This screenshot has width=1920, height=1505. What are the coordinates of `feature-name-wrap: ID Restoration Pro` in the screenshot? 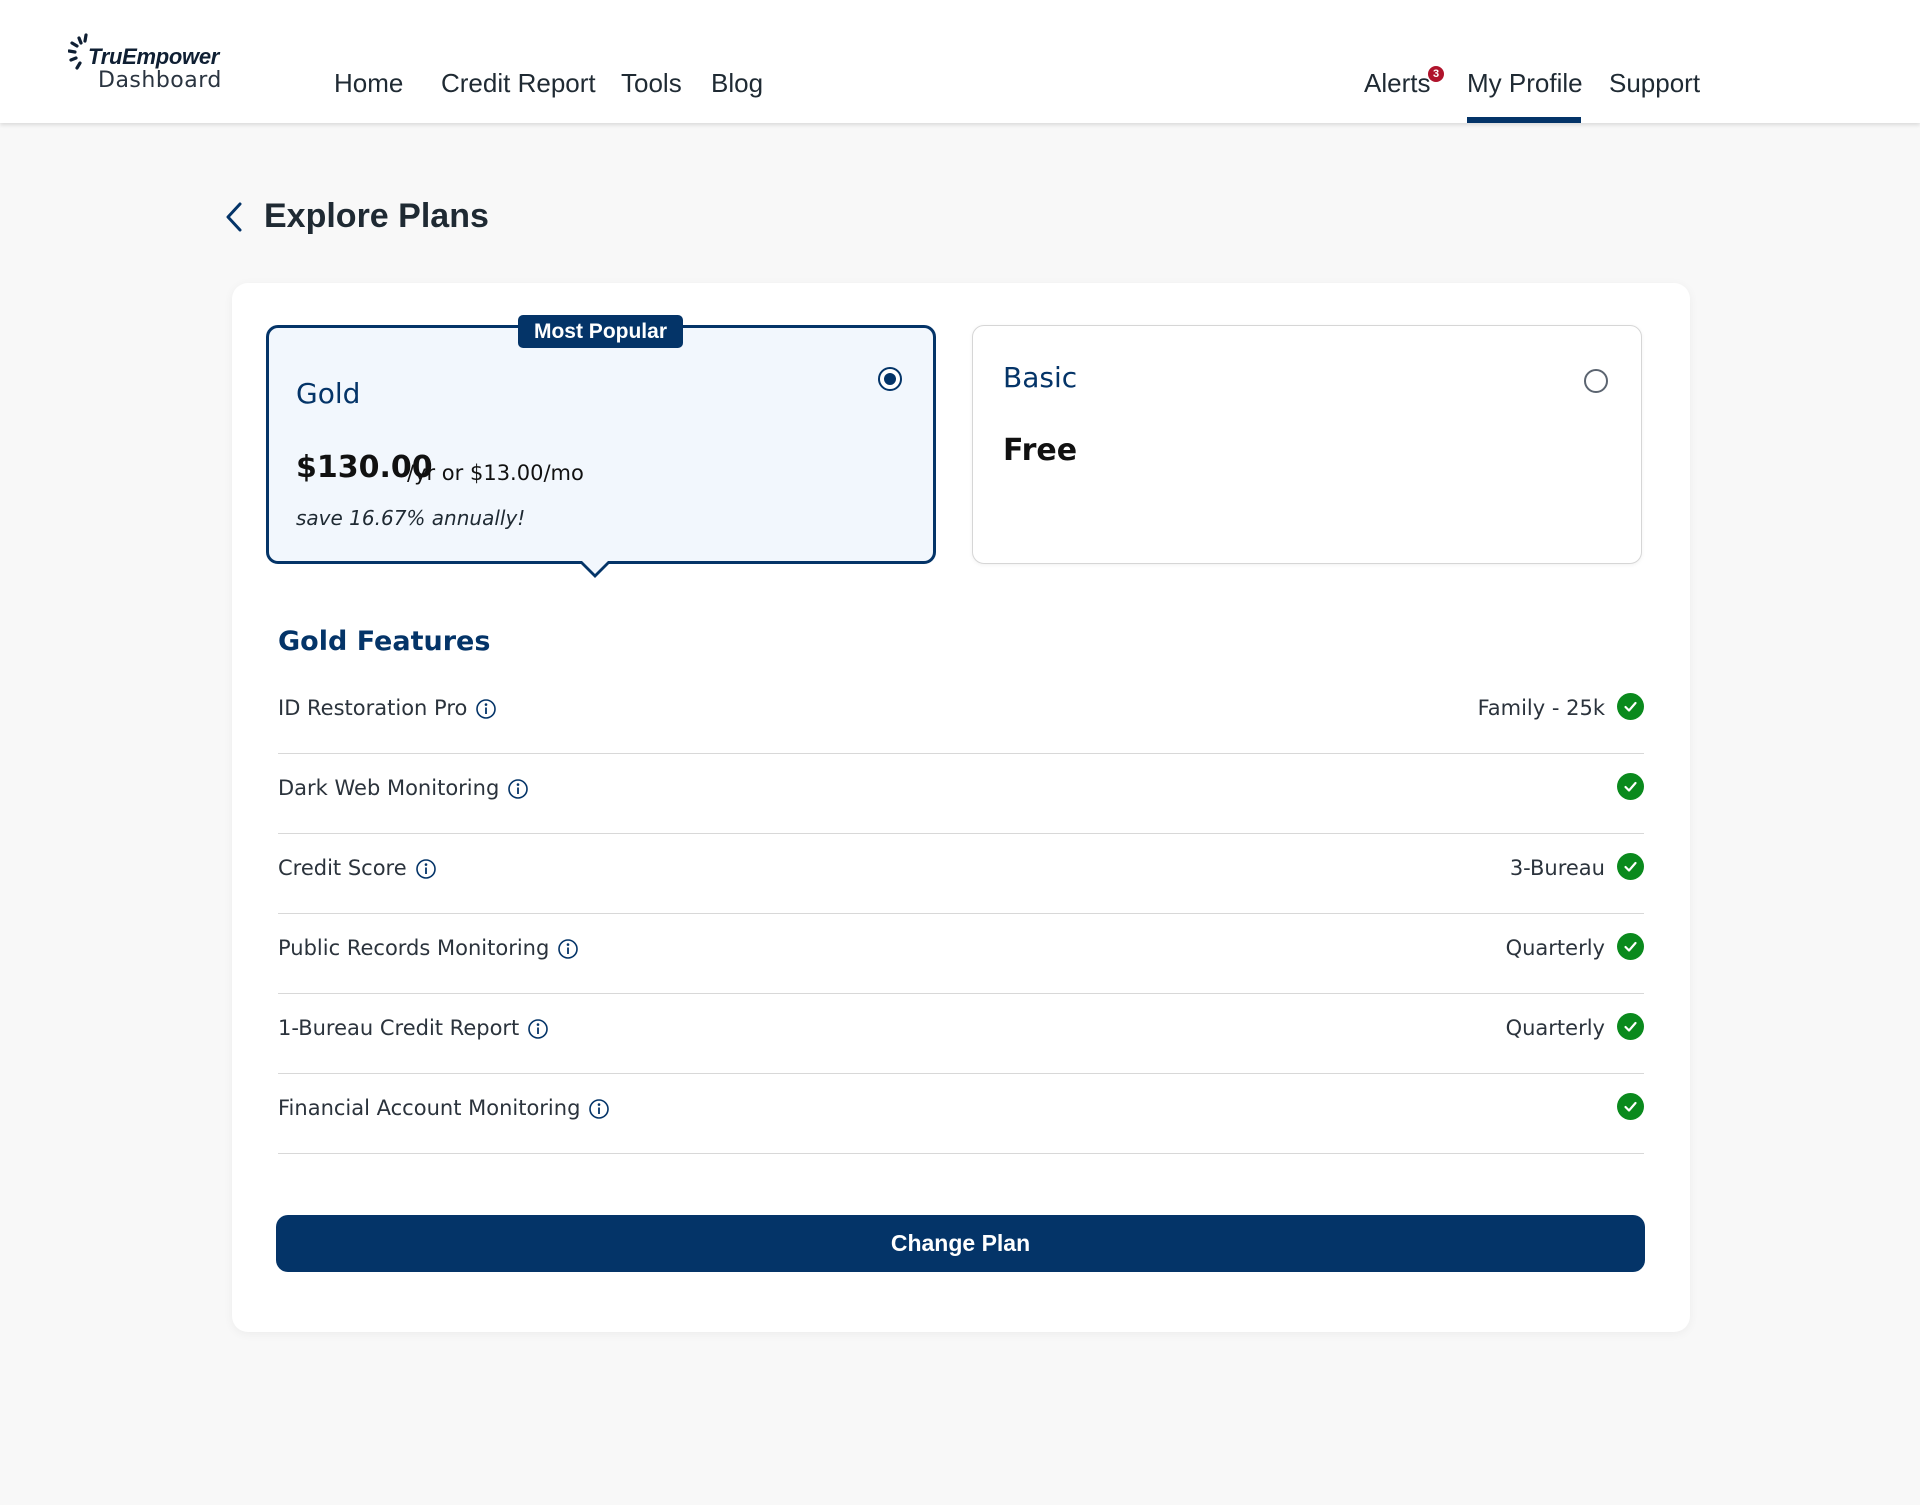 It's located at (387, 708).